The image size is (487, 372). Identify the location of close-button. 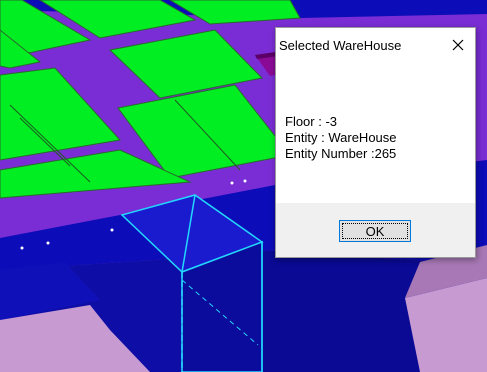
(458, 45).